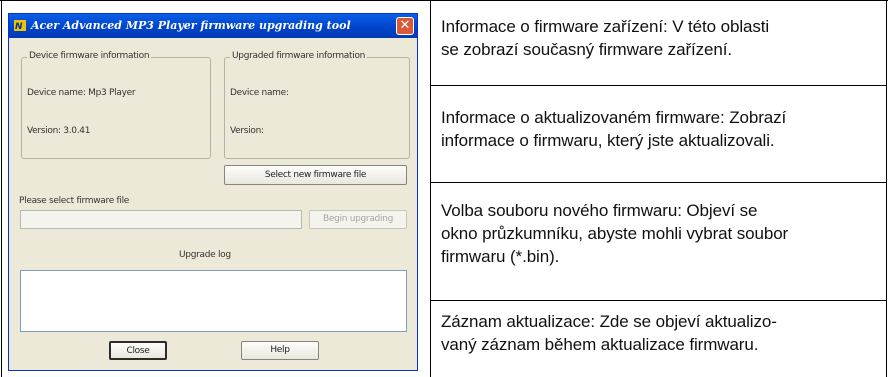  I want to click on table-right-border, so click(886, 188).